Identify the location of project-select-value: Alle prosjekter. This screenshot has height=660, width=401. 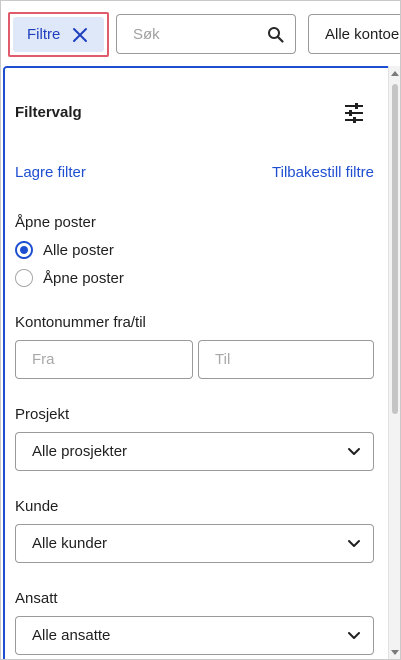
(80, 451).